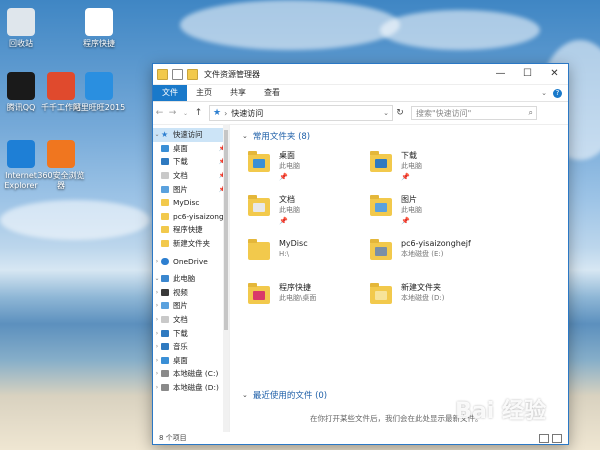 The width and height of the screenshot is (600, 450). Describe the element at coordinates (400, 113) in the screenshot. I see `refresh-icon: ↻` at that location.